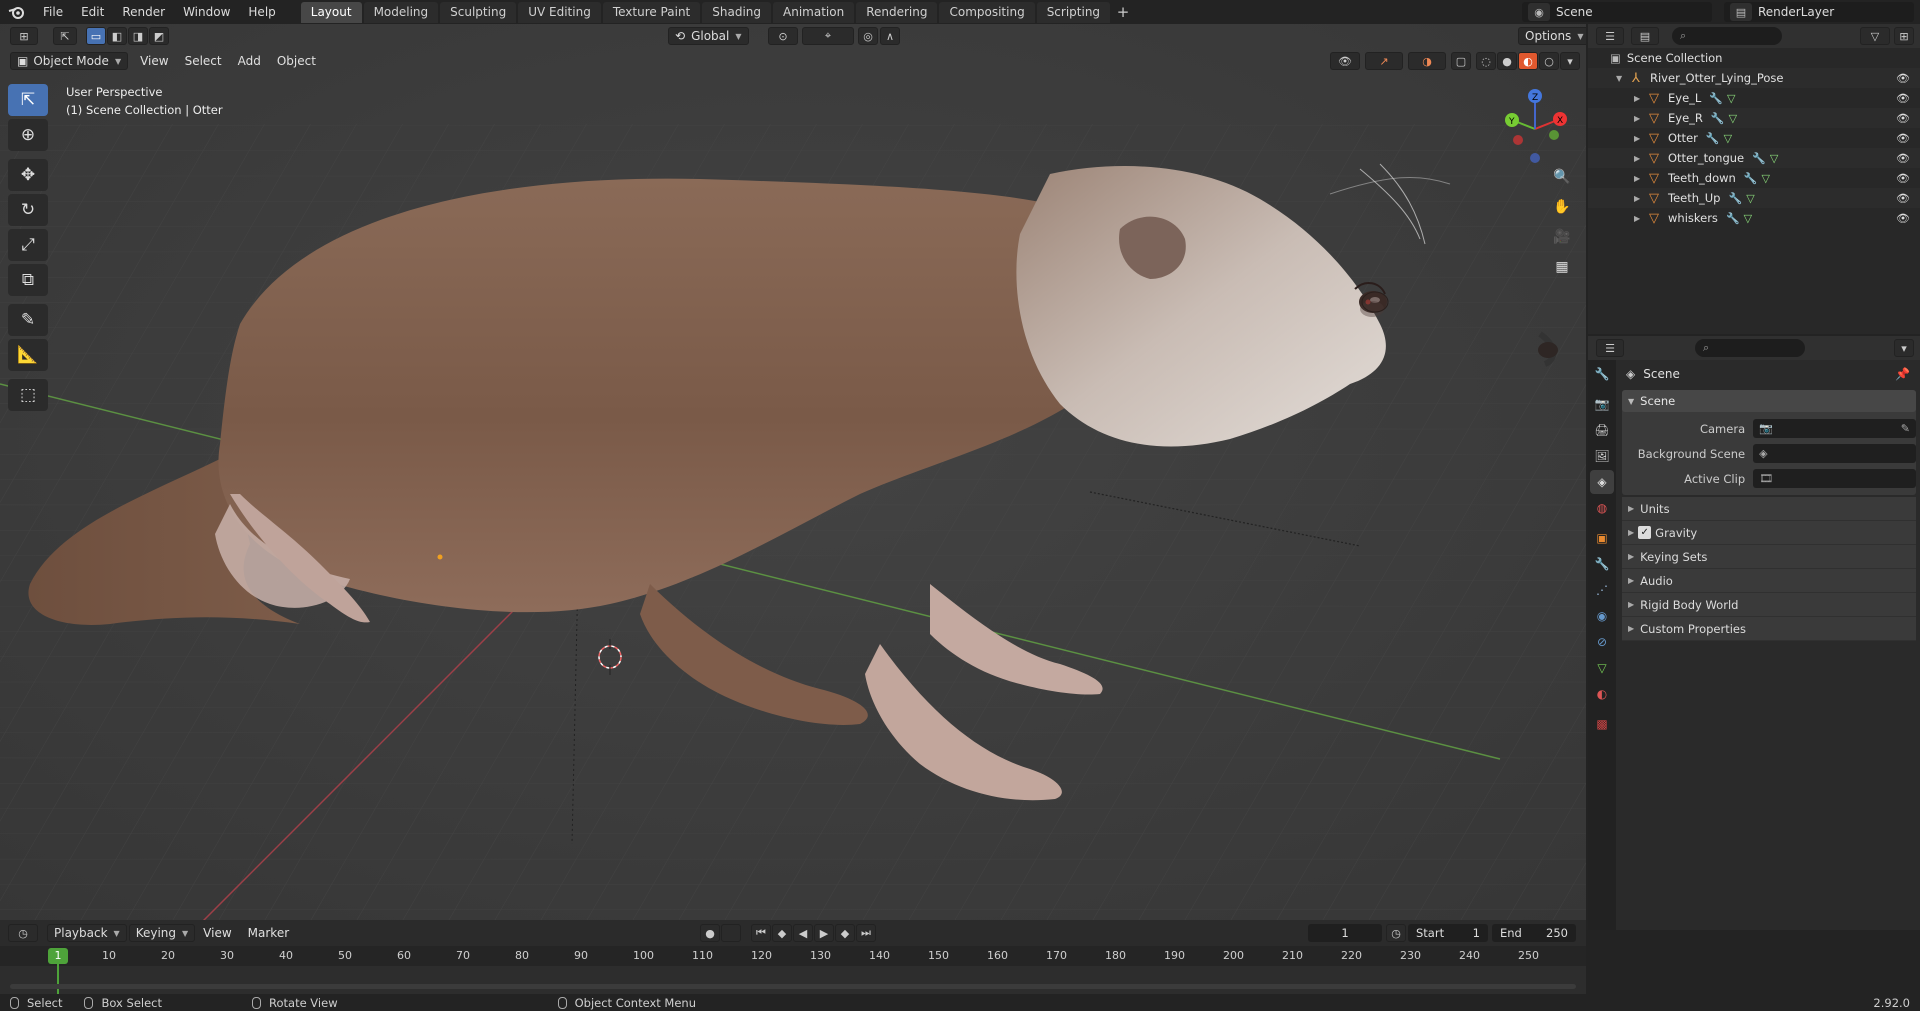 The height and width of the screenshot is (1011, 1920). I want to click on render-tab-icon: 📷, so click(1602, 404).